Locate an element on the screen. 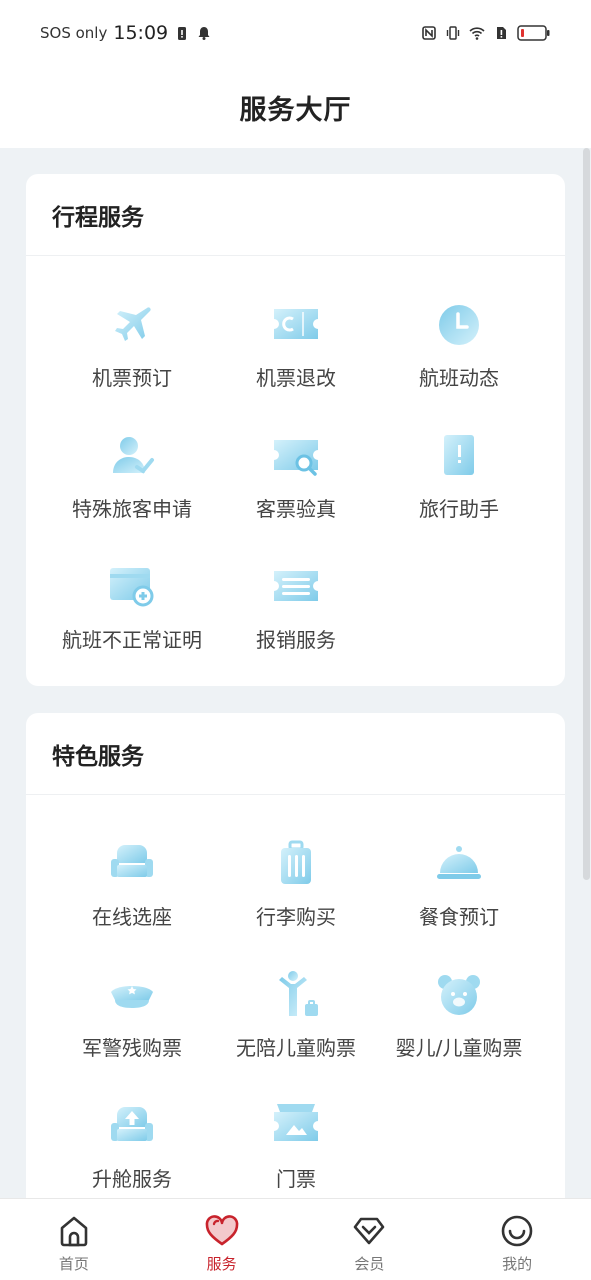  service-label: 机票退改 is located at coordinates (296, 378).